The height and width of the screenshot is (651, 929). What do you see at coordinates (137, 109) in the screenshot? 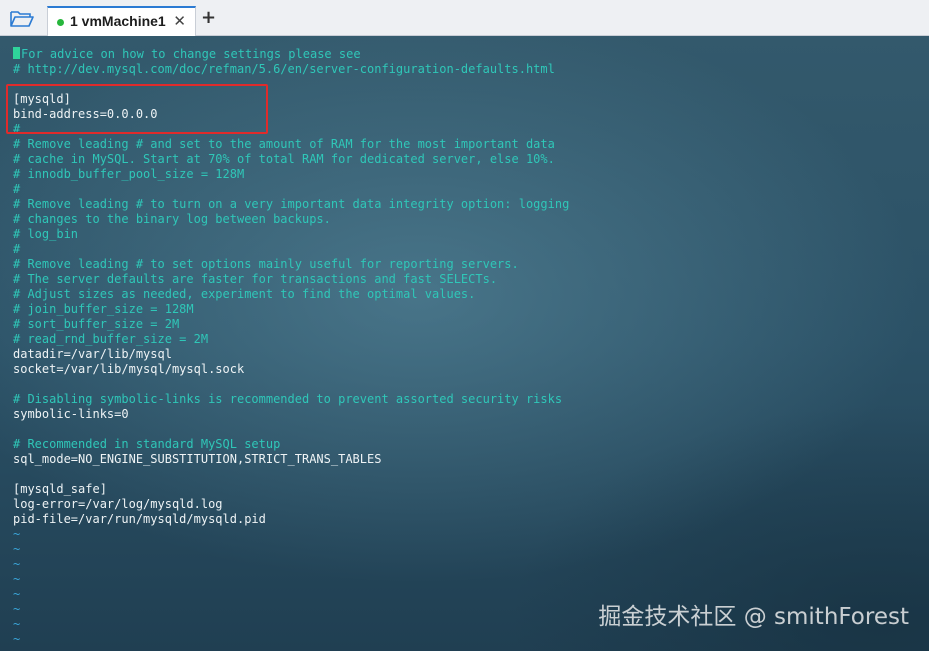
I see `highlight-box` at bounding box center [137, 109].